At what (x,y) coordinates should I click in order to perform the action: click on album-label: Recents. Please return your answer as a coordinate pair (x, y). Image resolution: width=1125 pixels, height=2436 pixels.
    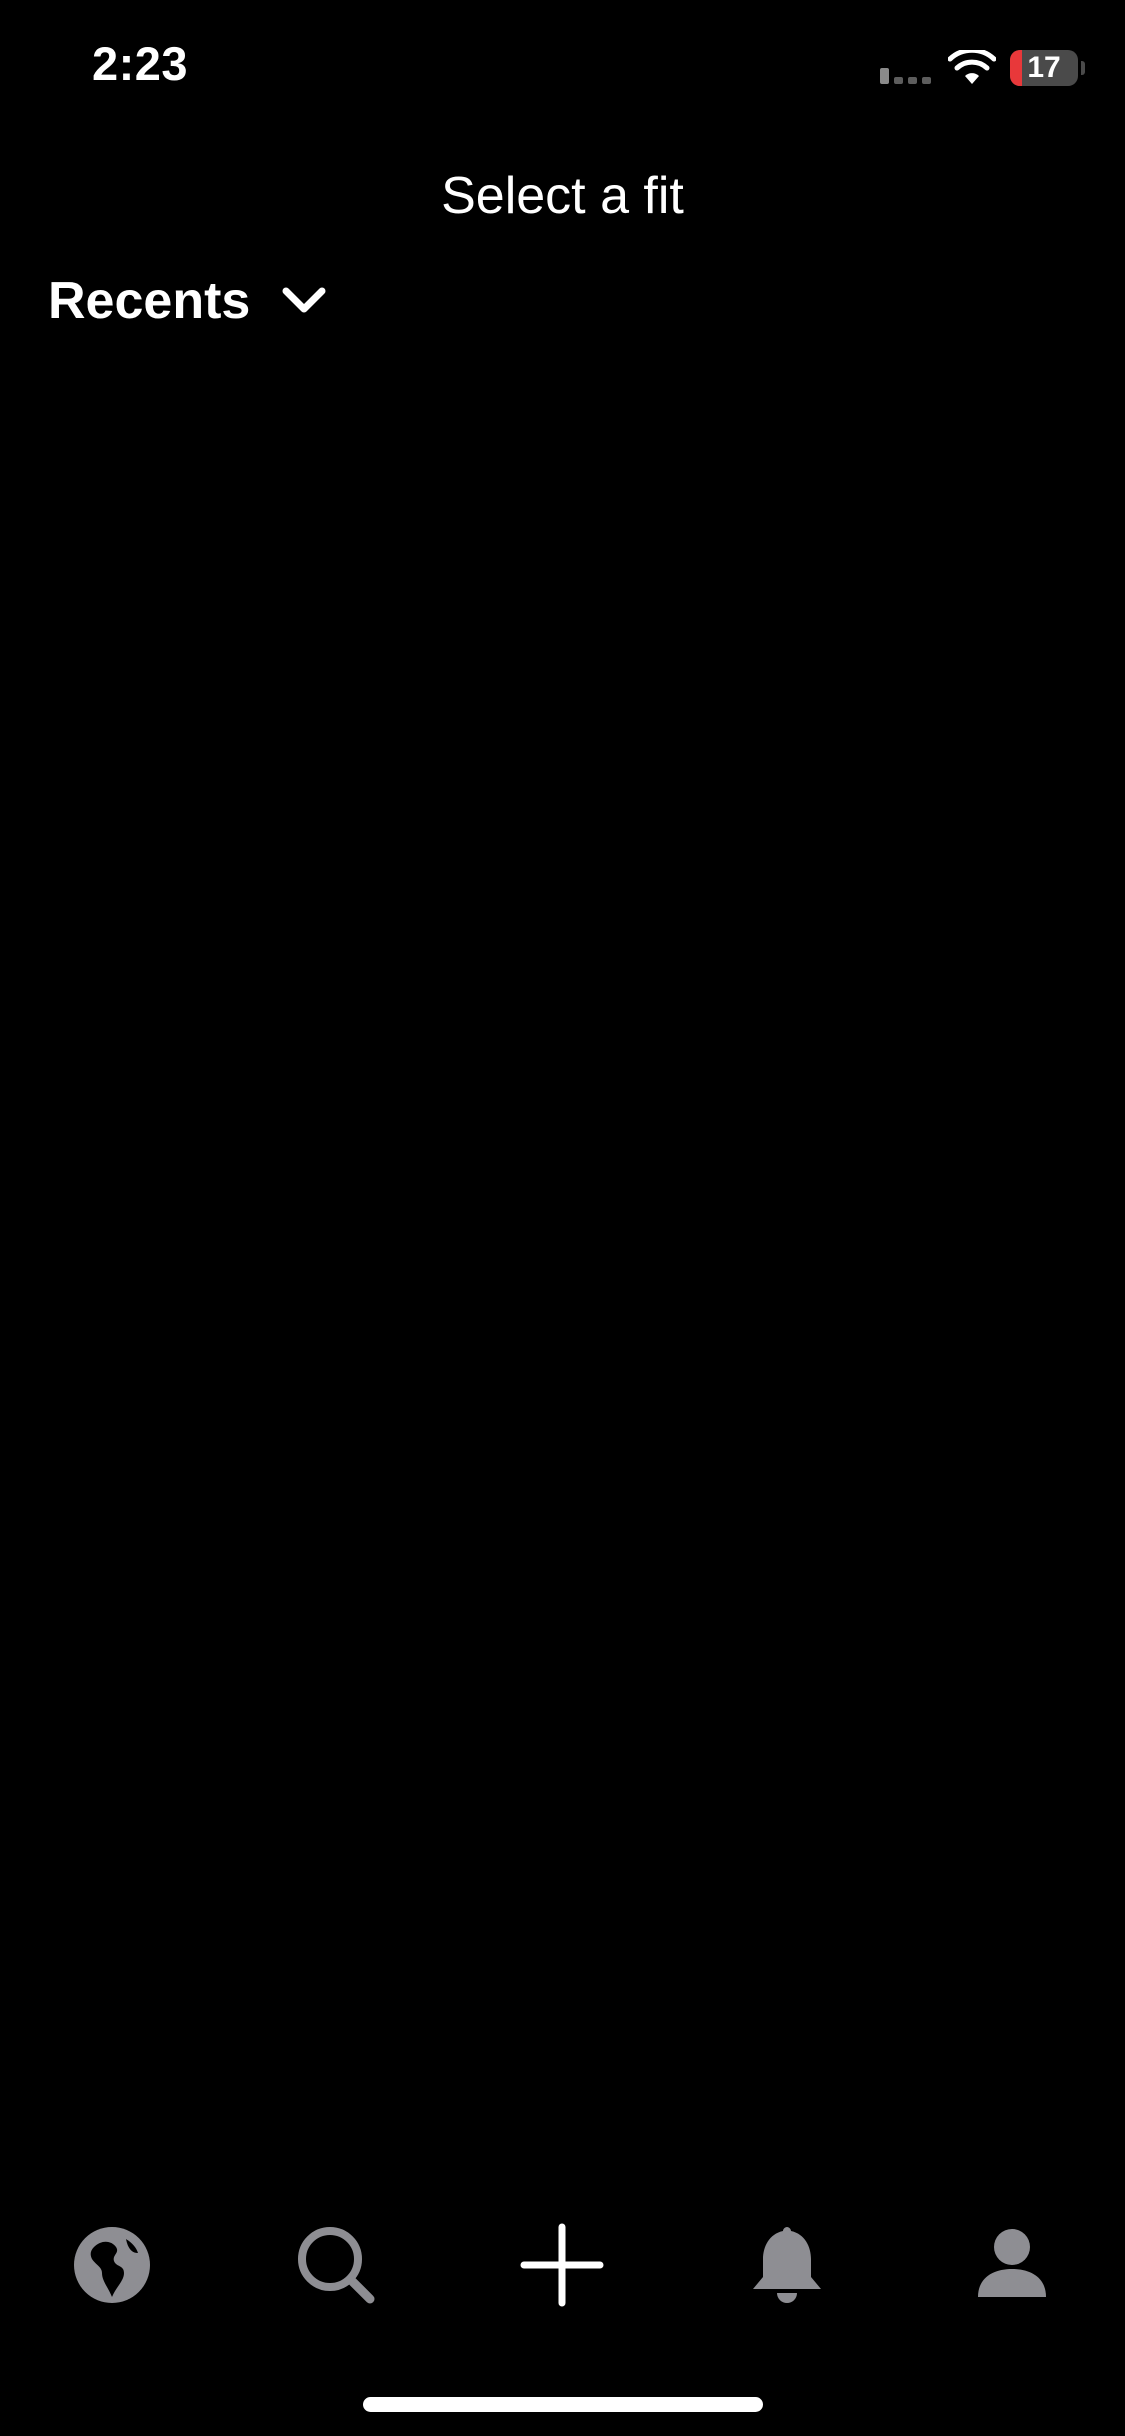
    Looking at the image, I should click on (149, 301).